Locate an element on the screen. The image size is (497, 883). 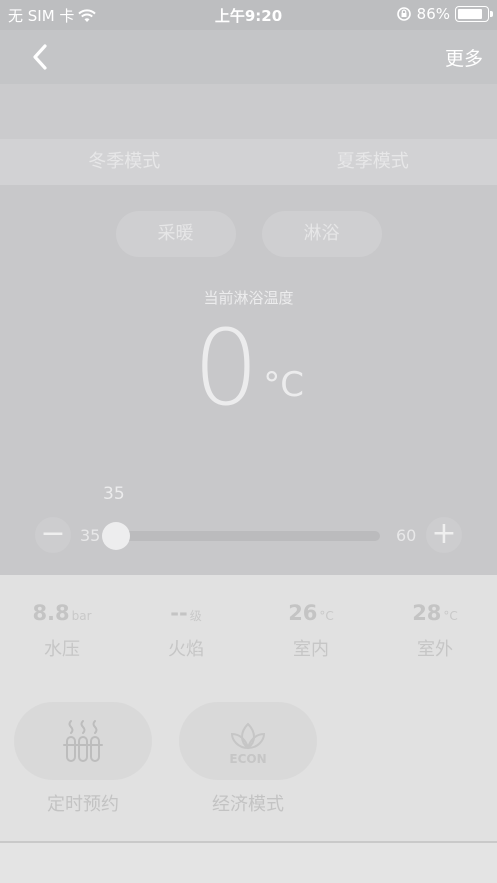
stat-water-pressure: 8.8 bar 水压 is located at coordinates (62, 631).